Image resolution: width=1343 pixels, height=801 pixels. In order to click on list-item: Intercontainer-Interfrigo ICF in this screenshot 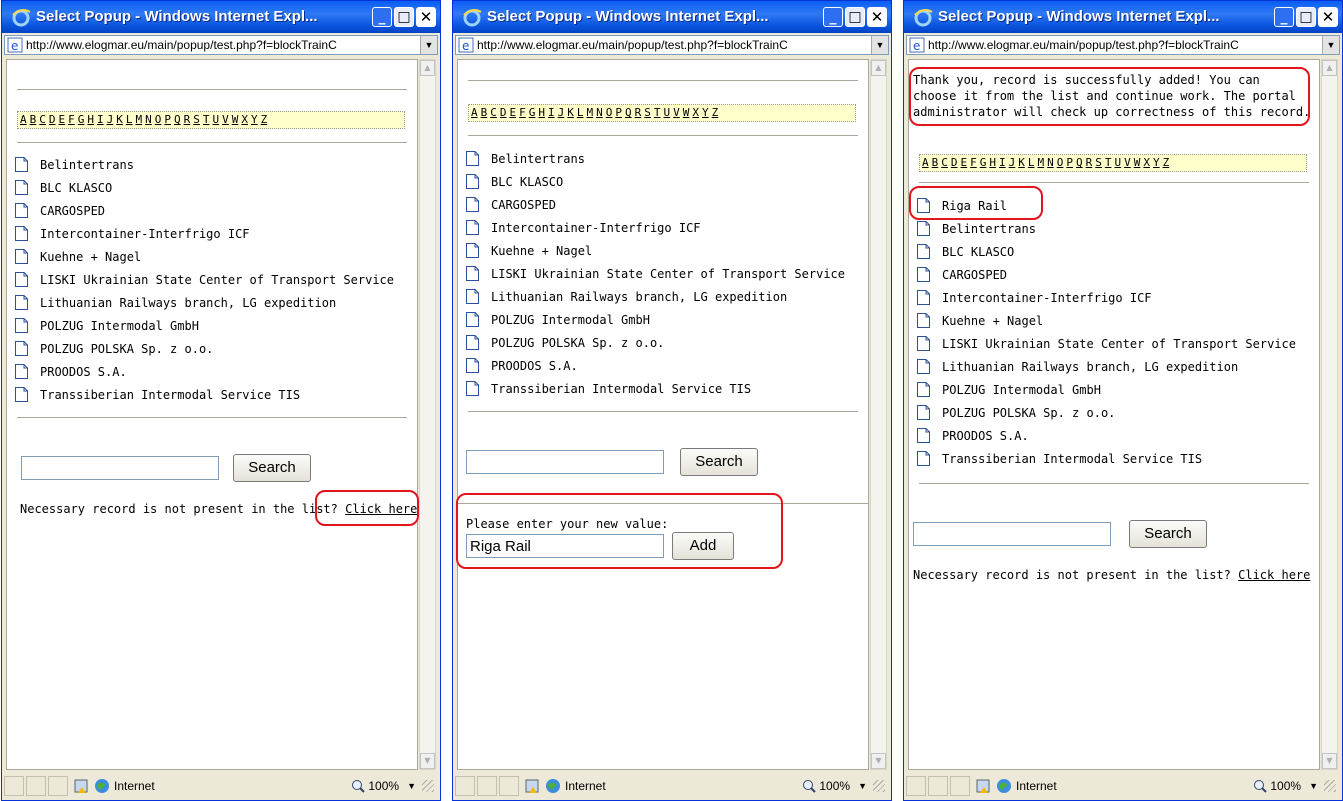, I will do `click(1106, 297)`.